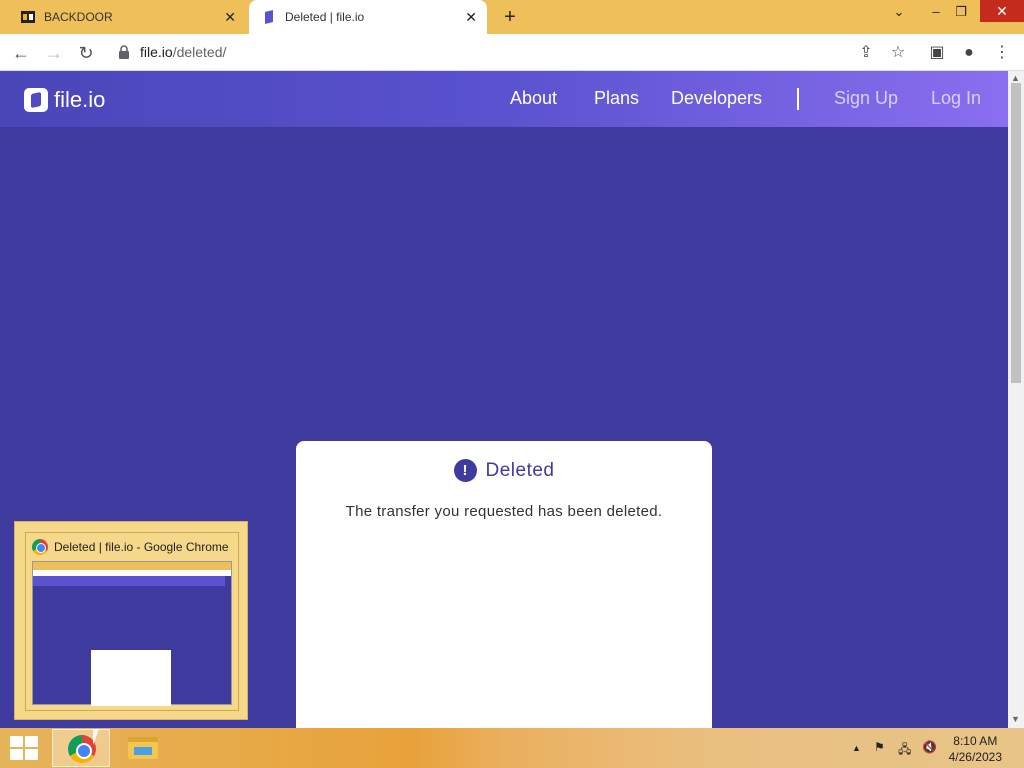  Describe the element at coordinates (131, 678) in the screenshot. I see `thumbnail-card` at that location.